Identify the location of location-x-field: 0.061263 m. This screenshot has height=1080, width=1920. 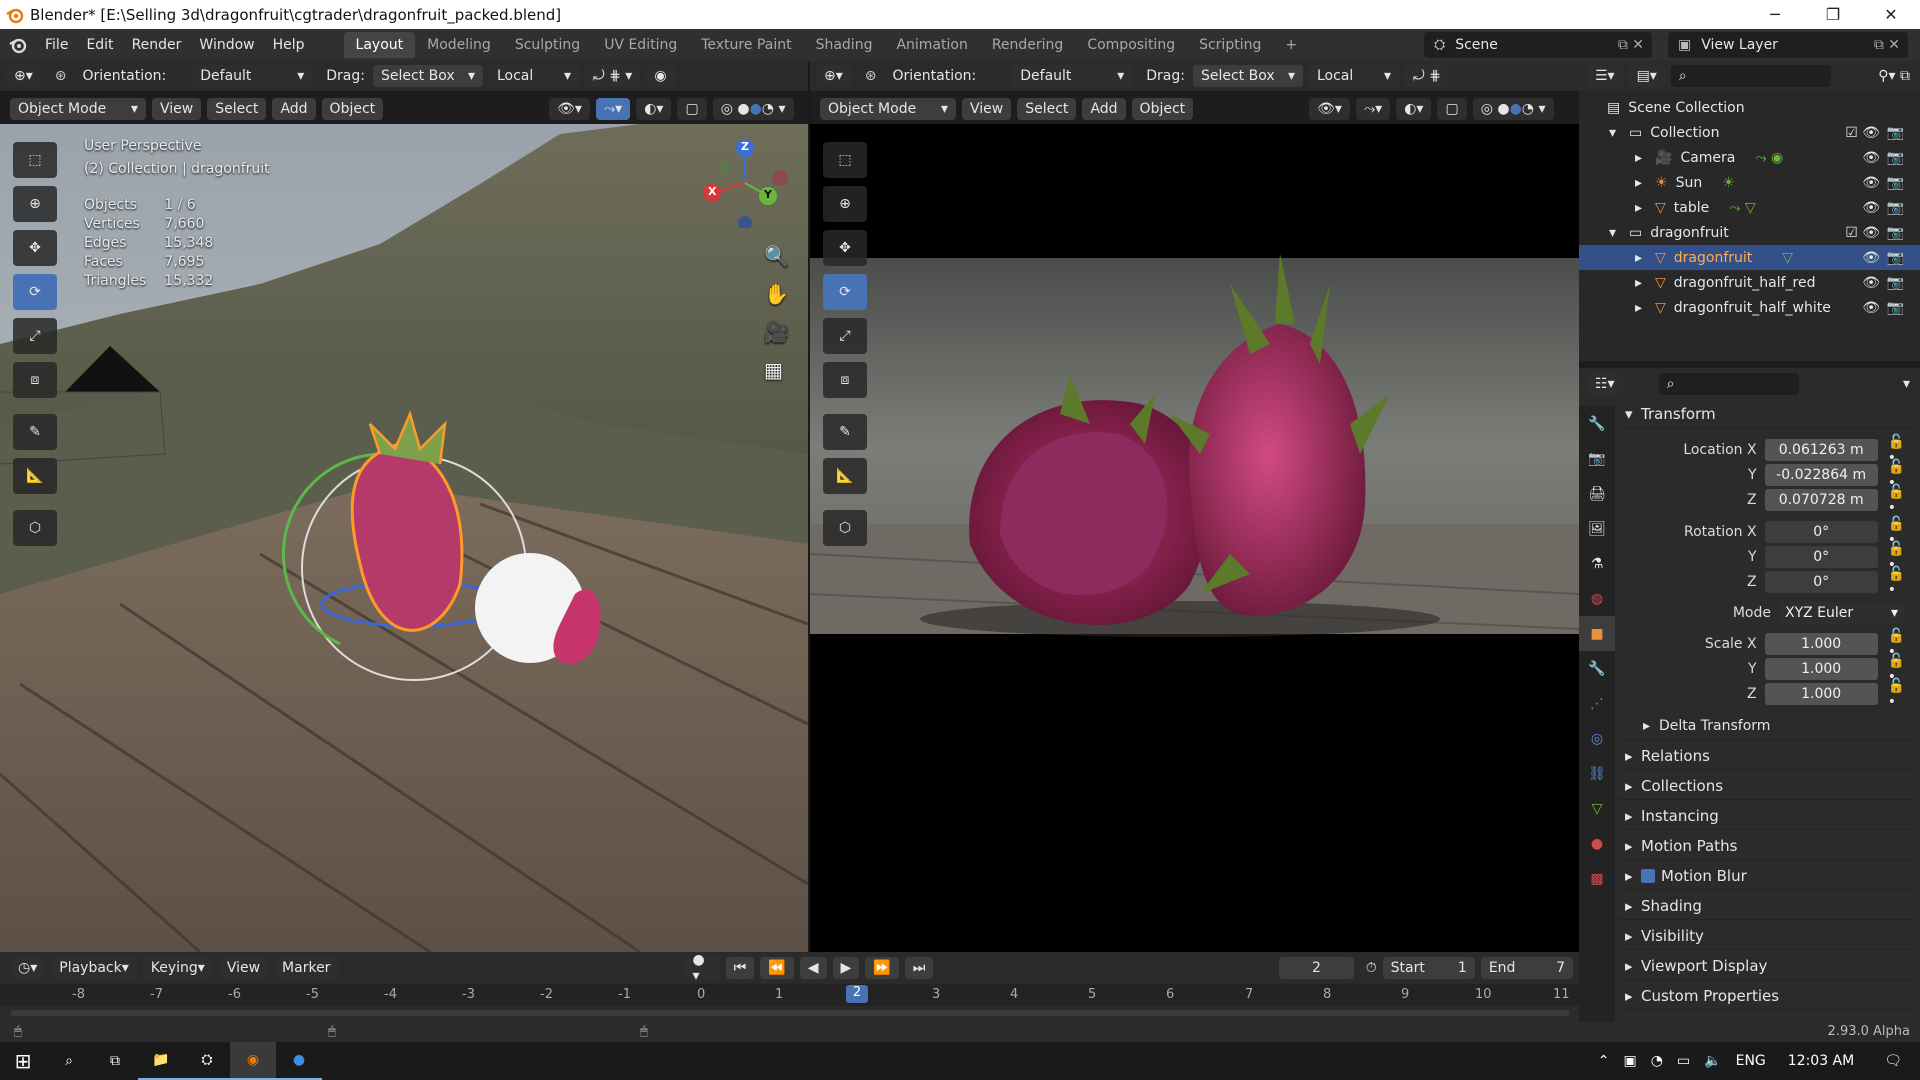
(1821, 450).